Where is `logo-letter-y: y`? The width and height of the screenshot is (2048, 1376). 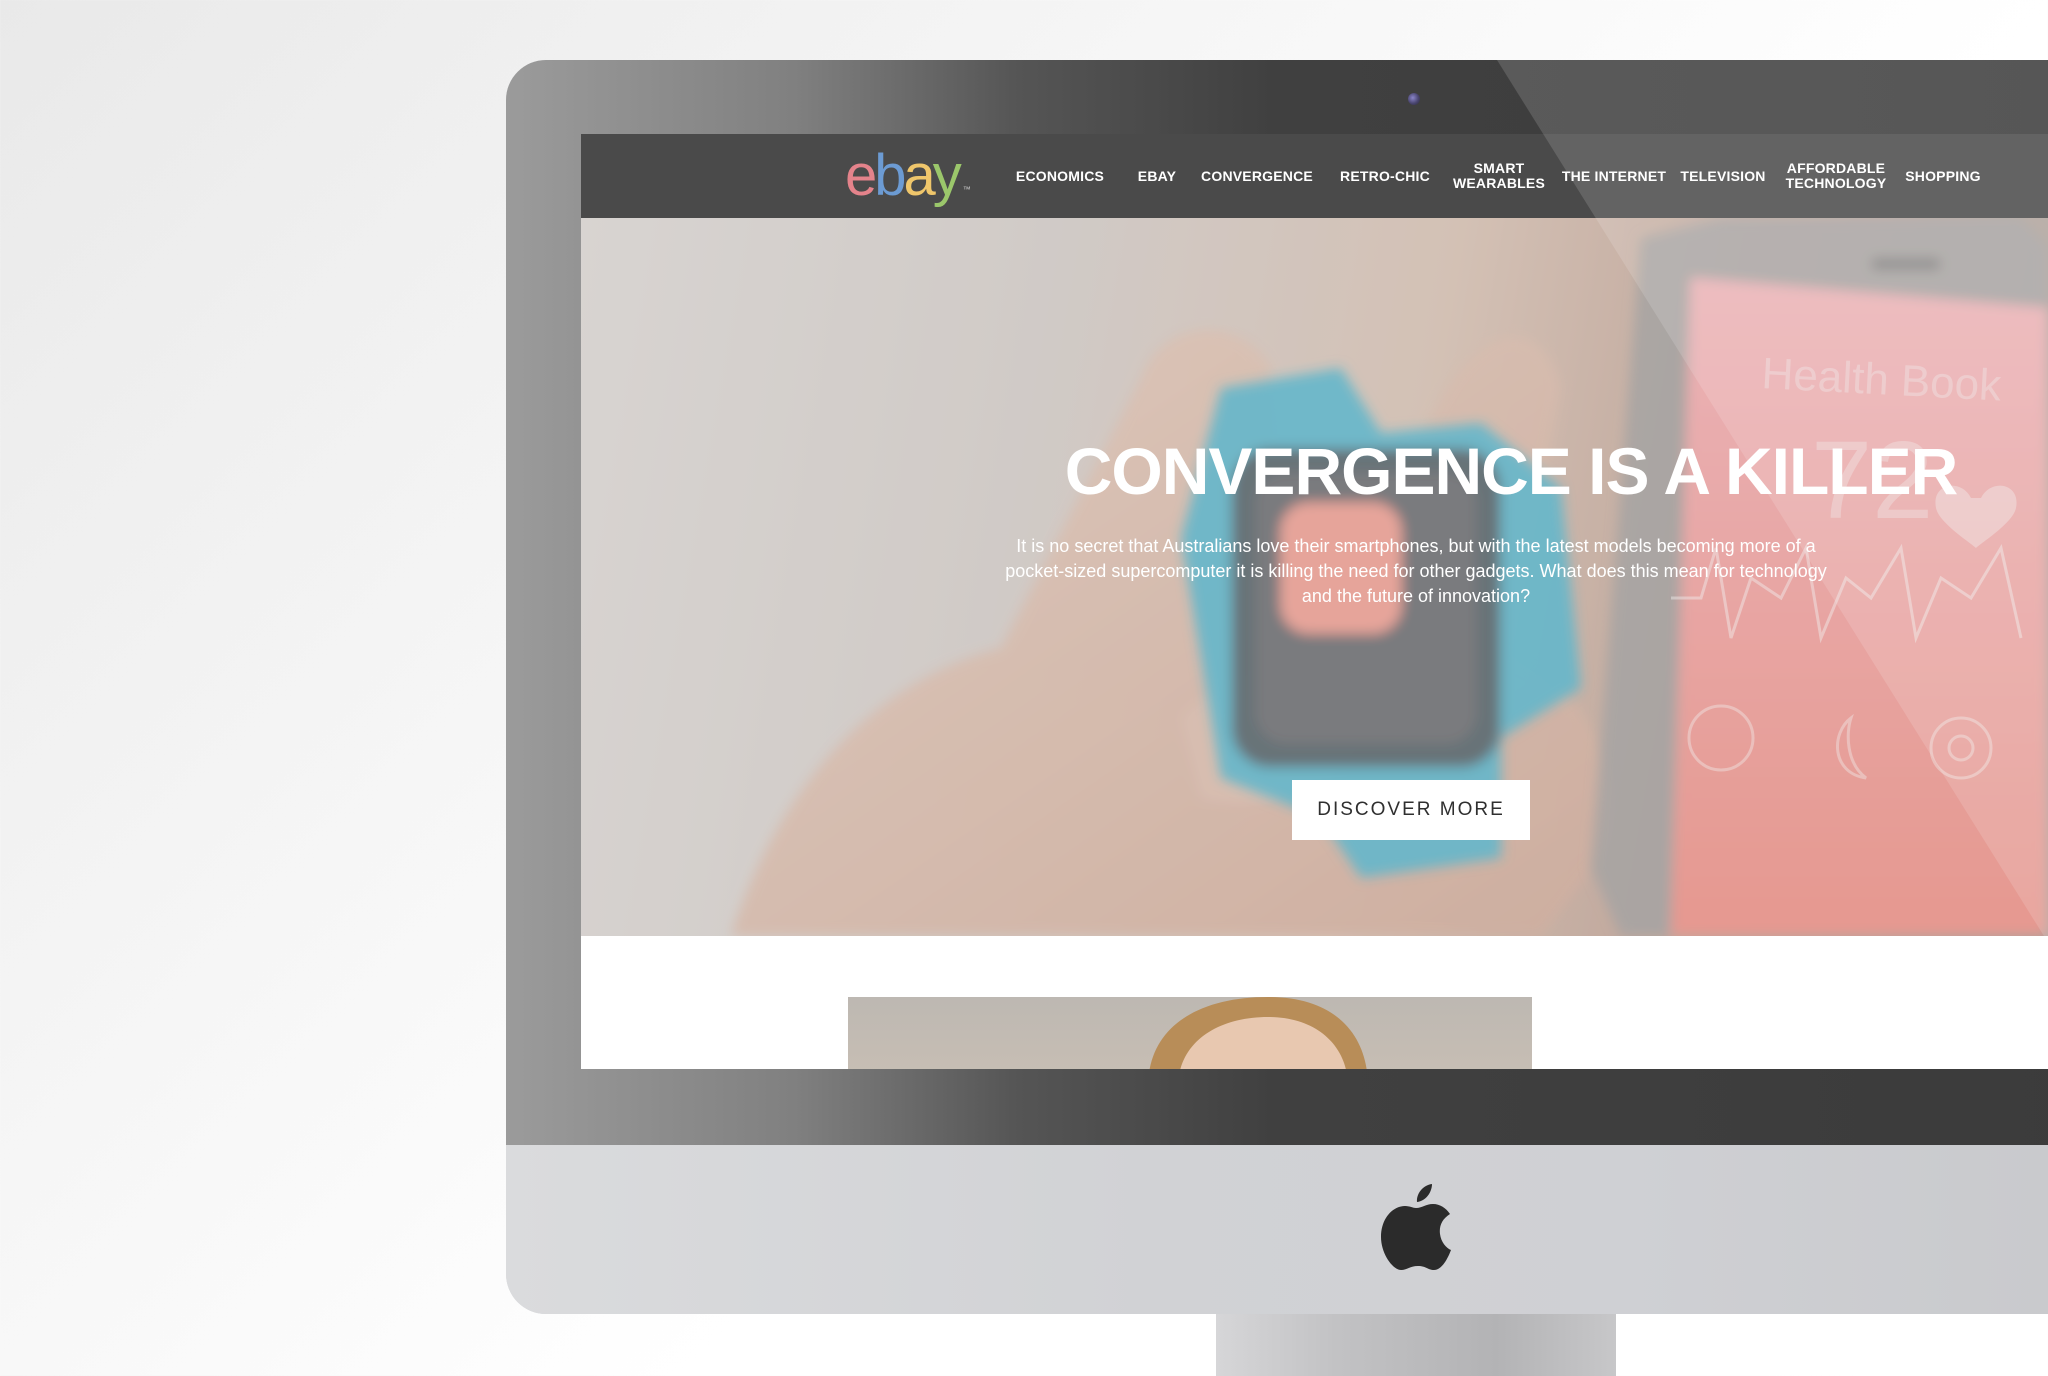
logo-letter-y: y is located at coordinates (947, 175).